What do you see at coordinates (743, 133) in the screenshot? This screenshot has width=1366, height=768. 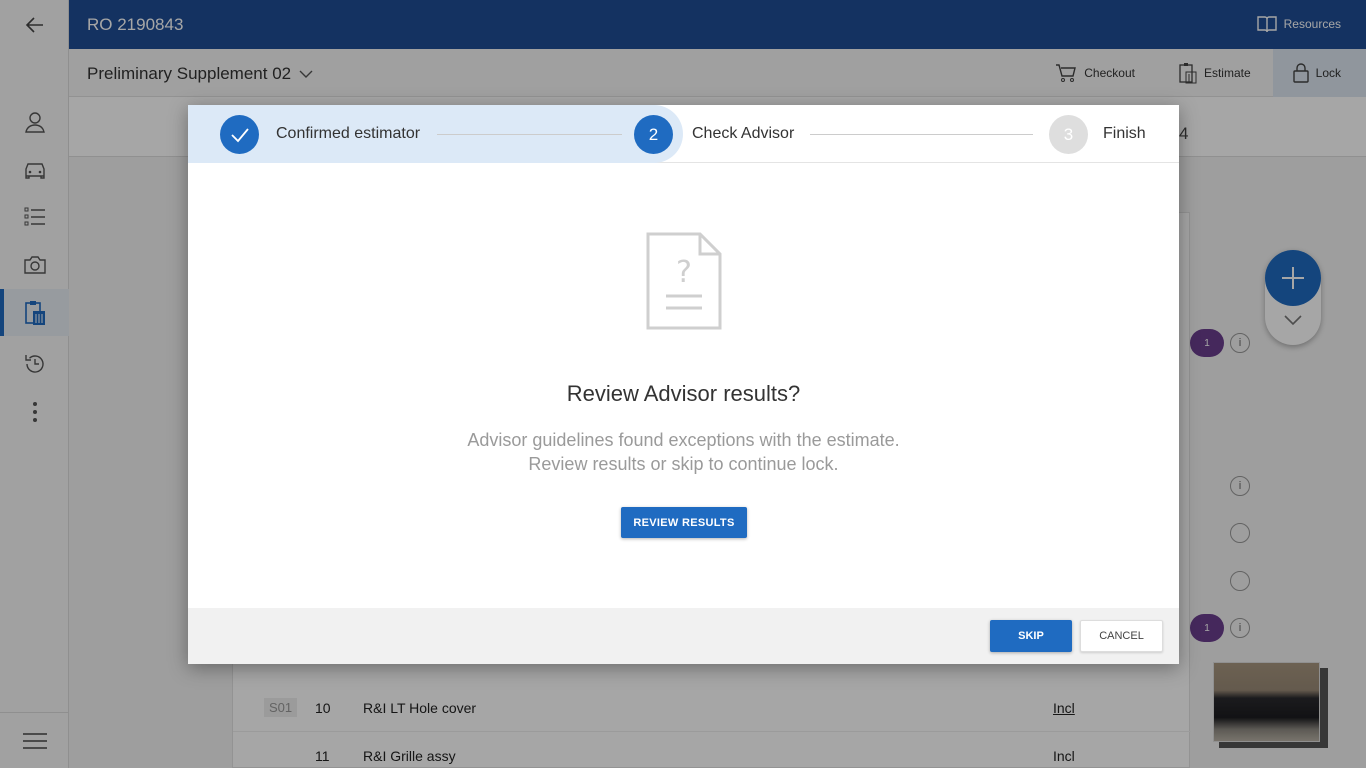 I see `step-2-label: Check Advisor` at bounding box center [743, 133].